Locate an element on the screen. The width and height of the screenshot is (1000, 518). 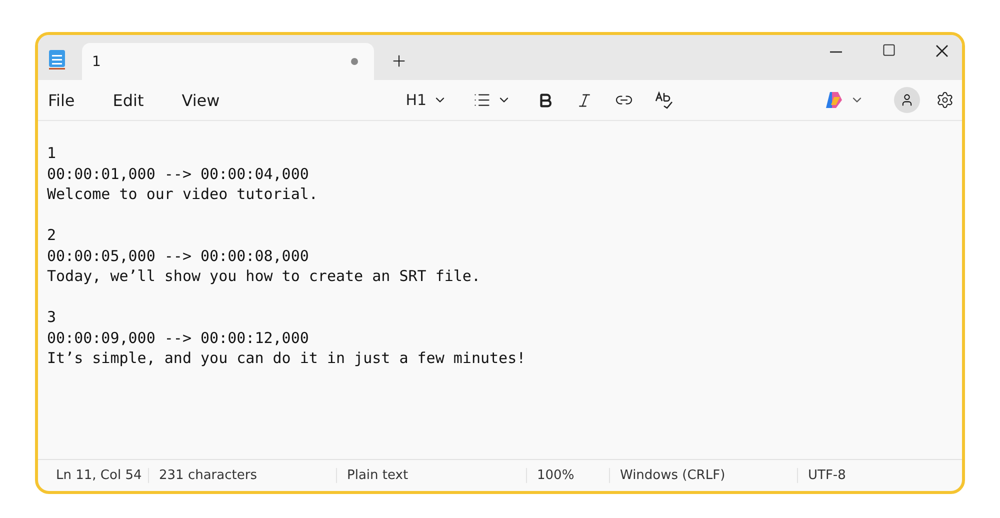
status-item: 231 characters is located at coordinates (242, 475).